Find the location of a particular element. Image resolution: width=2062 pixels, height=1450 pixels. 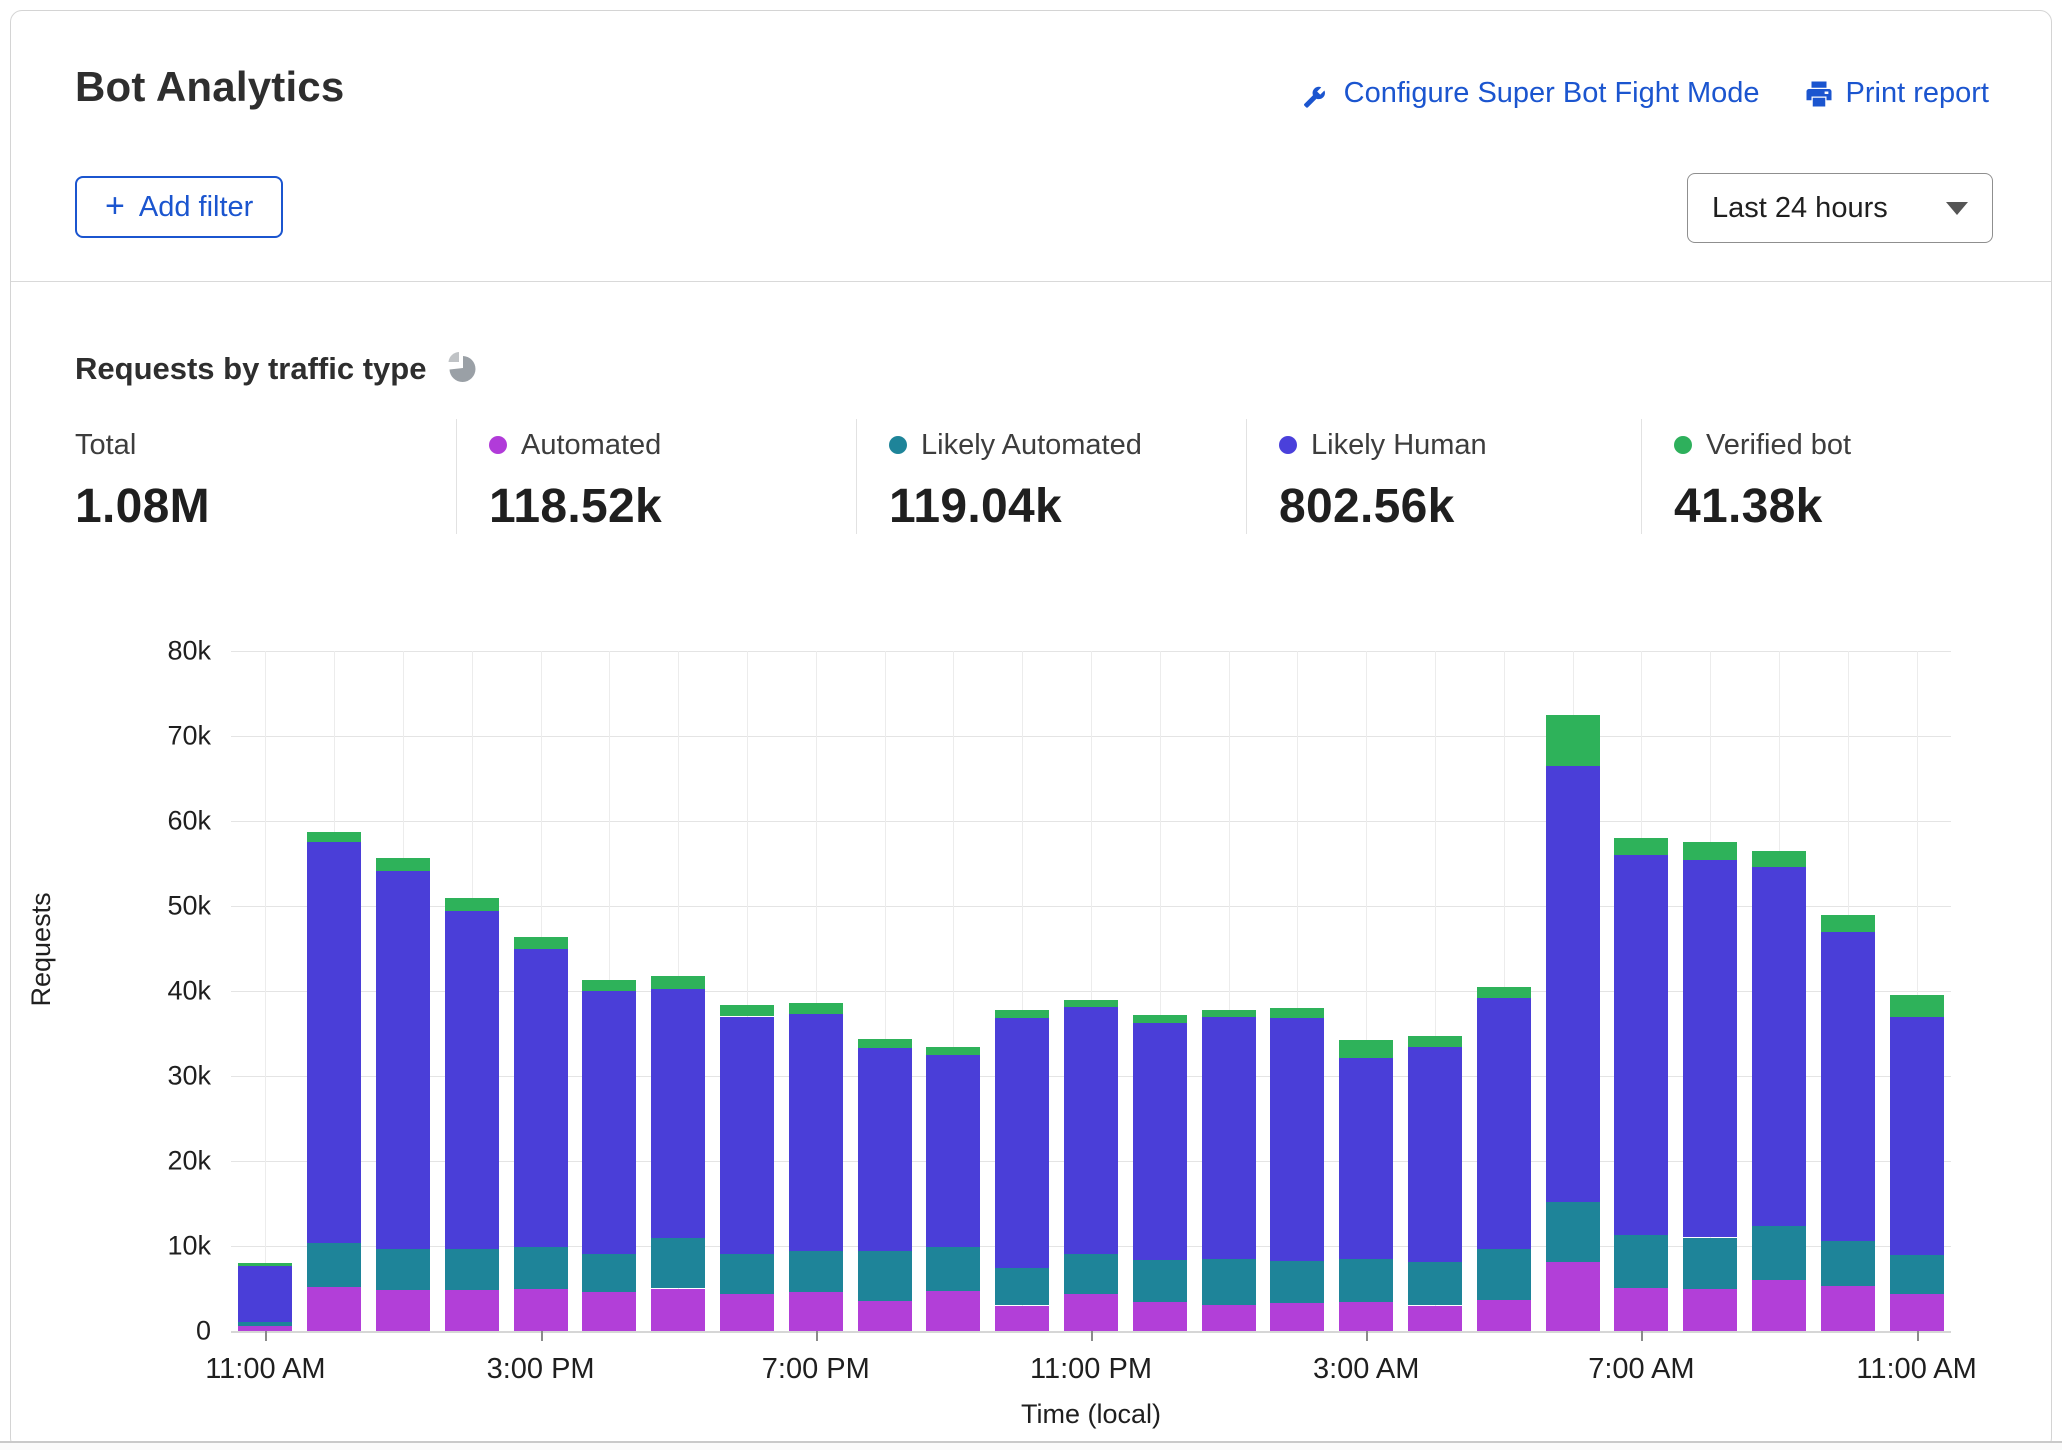

time-range-select: Last 24 hours is located at coordinates (1840, 208).